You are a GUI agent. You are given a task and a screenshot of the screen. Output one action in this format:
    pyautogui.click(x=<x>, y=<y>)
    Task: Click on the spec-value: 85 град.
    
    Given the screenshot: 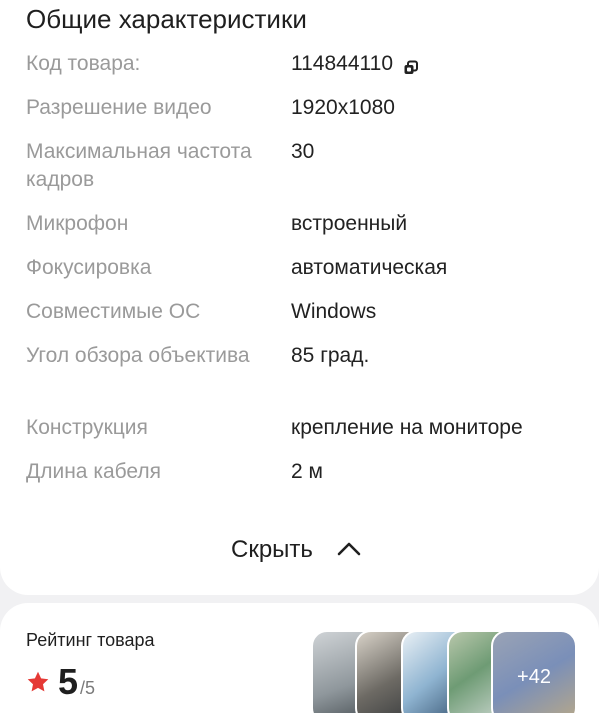 What is the action you would take?
    pyautogui.click(x=330, y=355)
    